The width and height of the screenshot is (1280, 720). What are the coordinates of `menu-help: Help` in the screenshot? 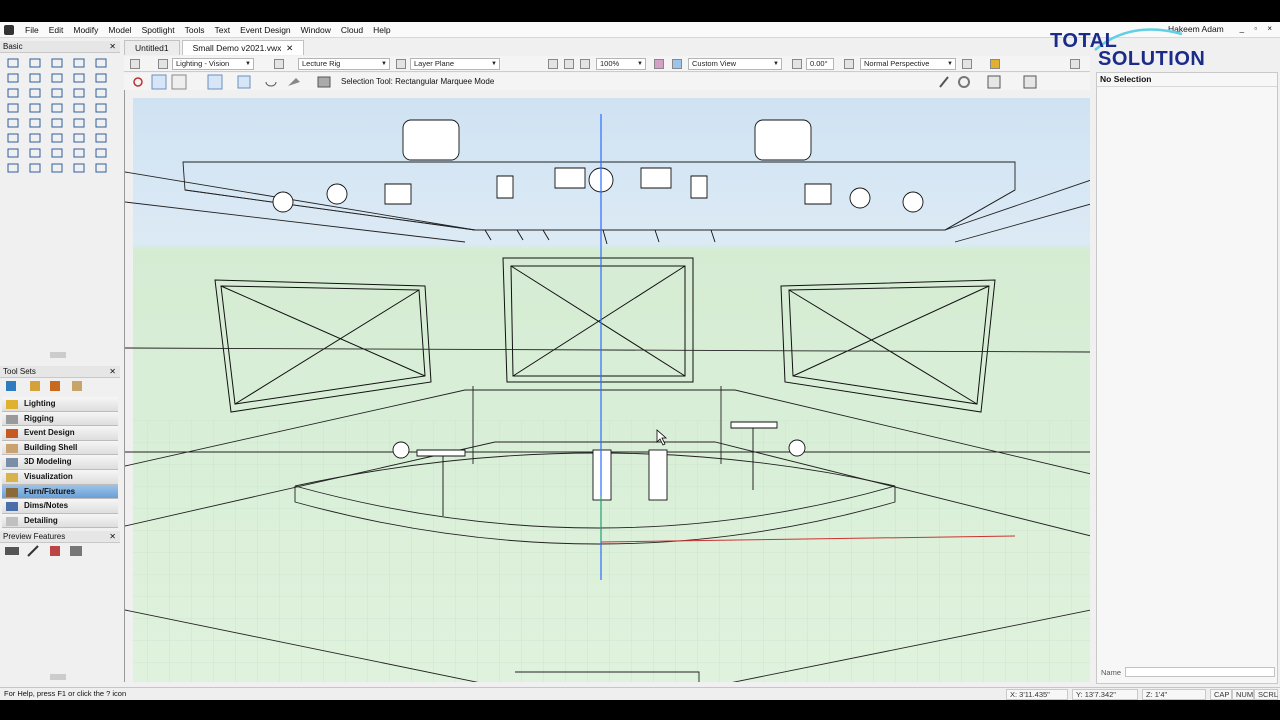 It's located at (381, 30).